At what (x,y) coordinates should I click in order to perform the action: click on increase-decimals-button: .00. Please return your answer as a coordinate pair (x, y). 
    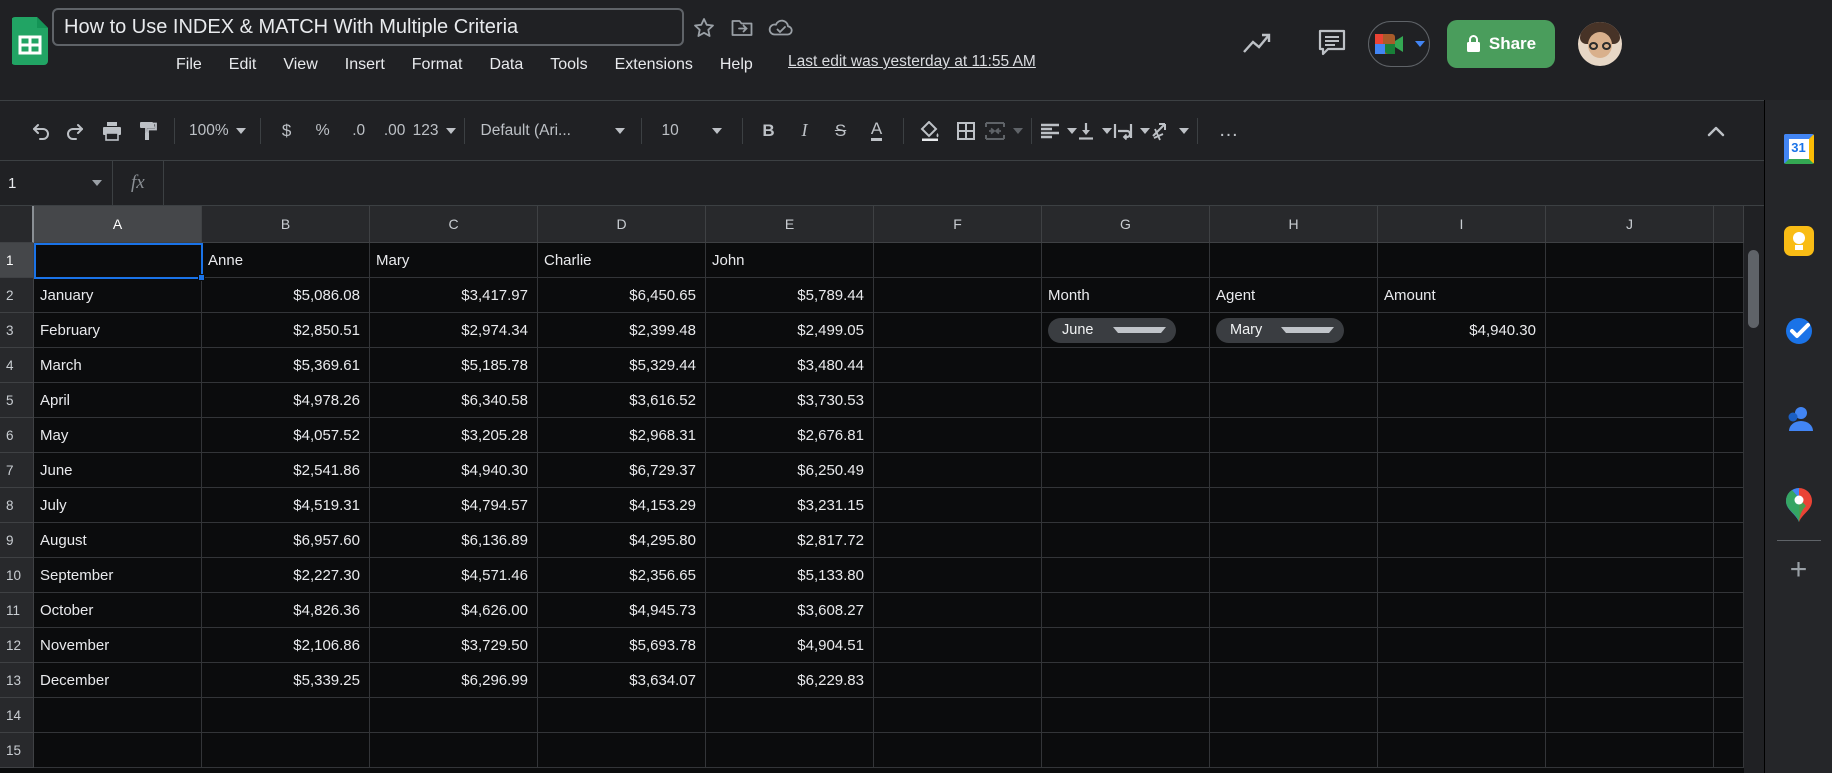
    Looking at the image, I should click on (395, 131).